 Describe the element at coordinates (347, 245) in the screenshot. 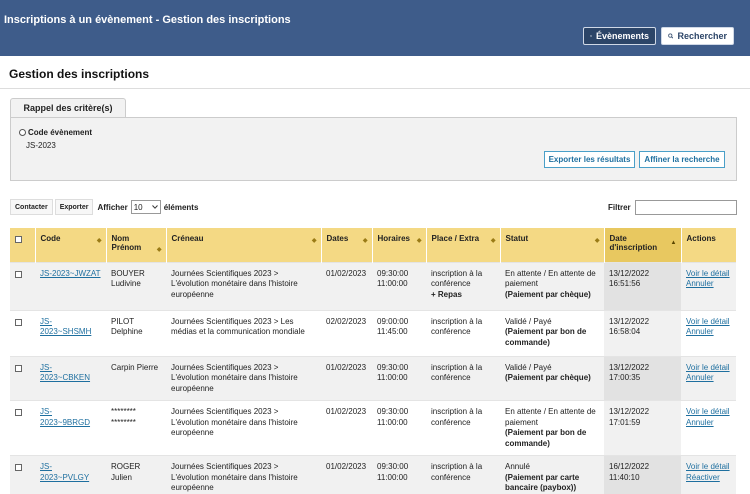

I see `col-dates: Dates ◆` at that location.